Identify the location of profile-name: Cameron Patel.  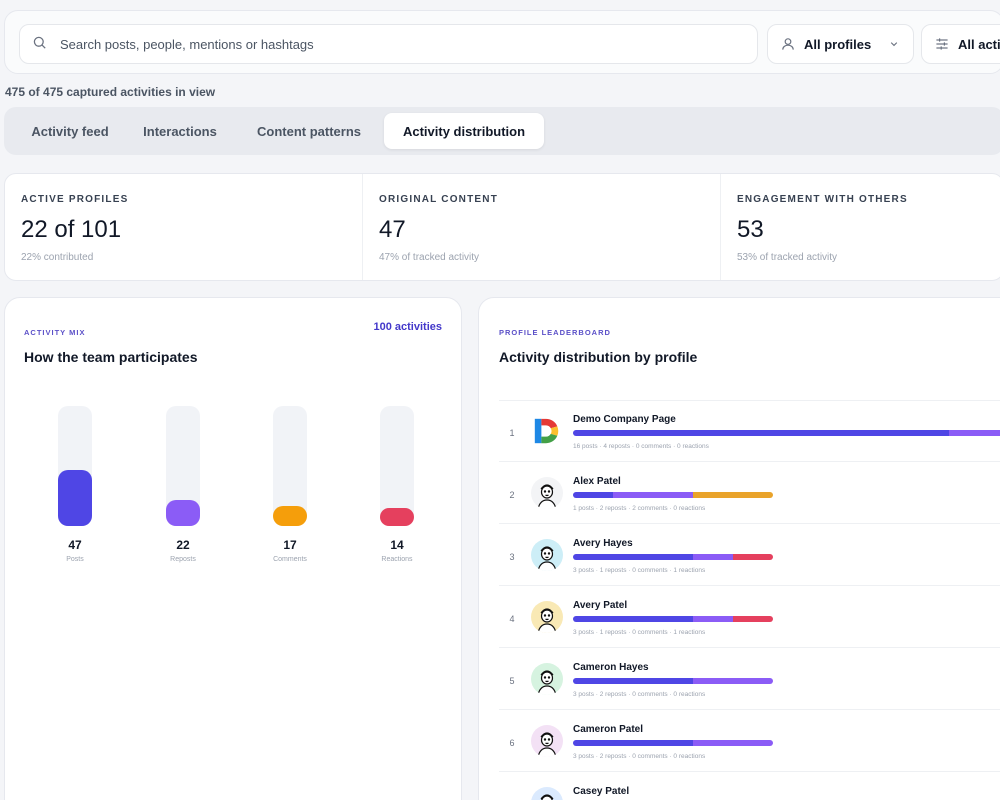
(608, 729).